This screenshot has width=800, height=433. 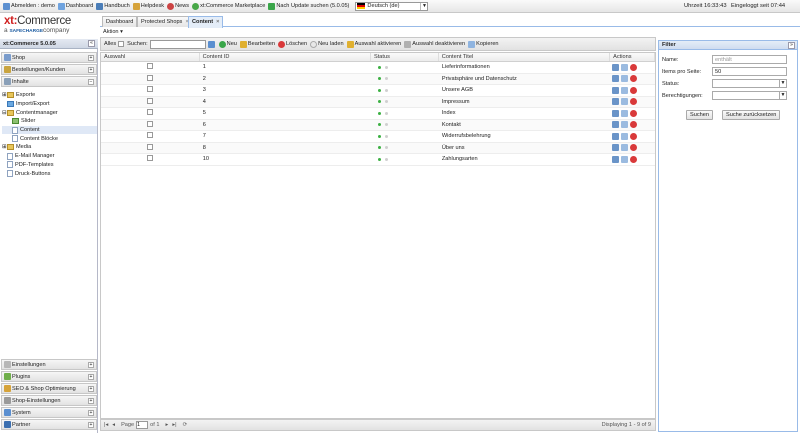 What do you see at coordinates (378, 125) in the screenshot?
I see `table-row: 6 Kontakt` at bounding box center [378, 125].